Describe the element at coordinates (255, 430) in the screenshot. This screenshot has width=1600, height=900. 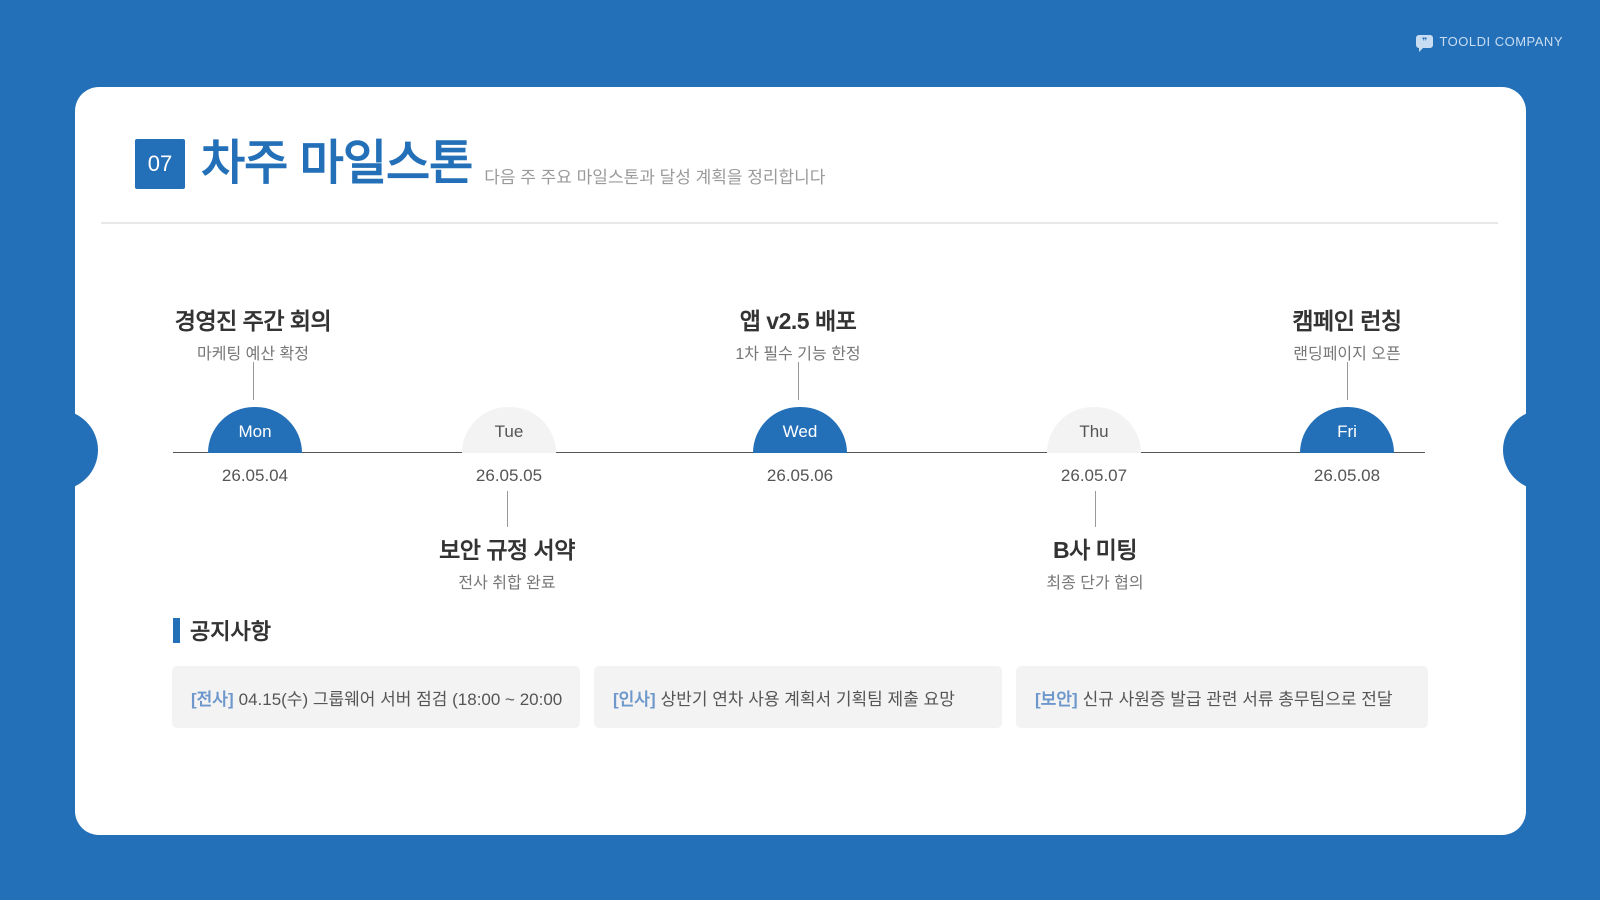
I see `day-marker-mon: Mon` at that location.